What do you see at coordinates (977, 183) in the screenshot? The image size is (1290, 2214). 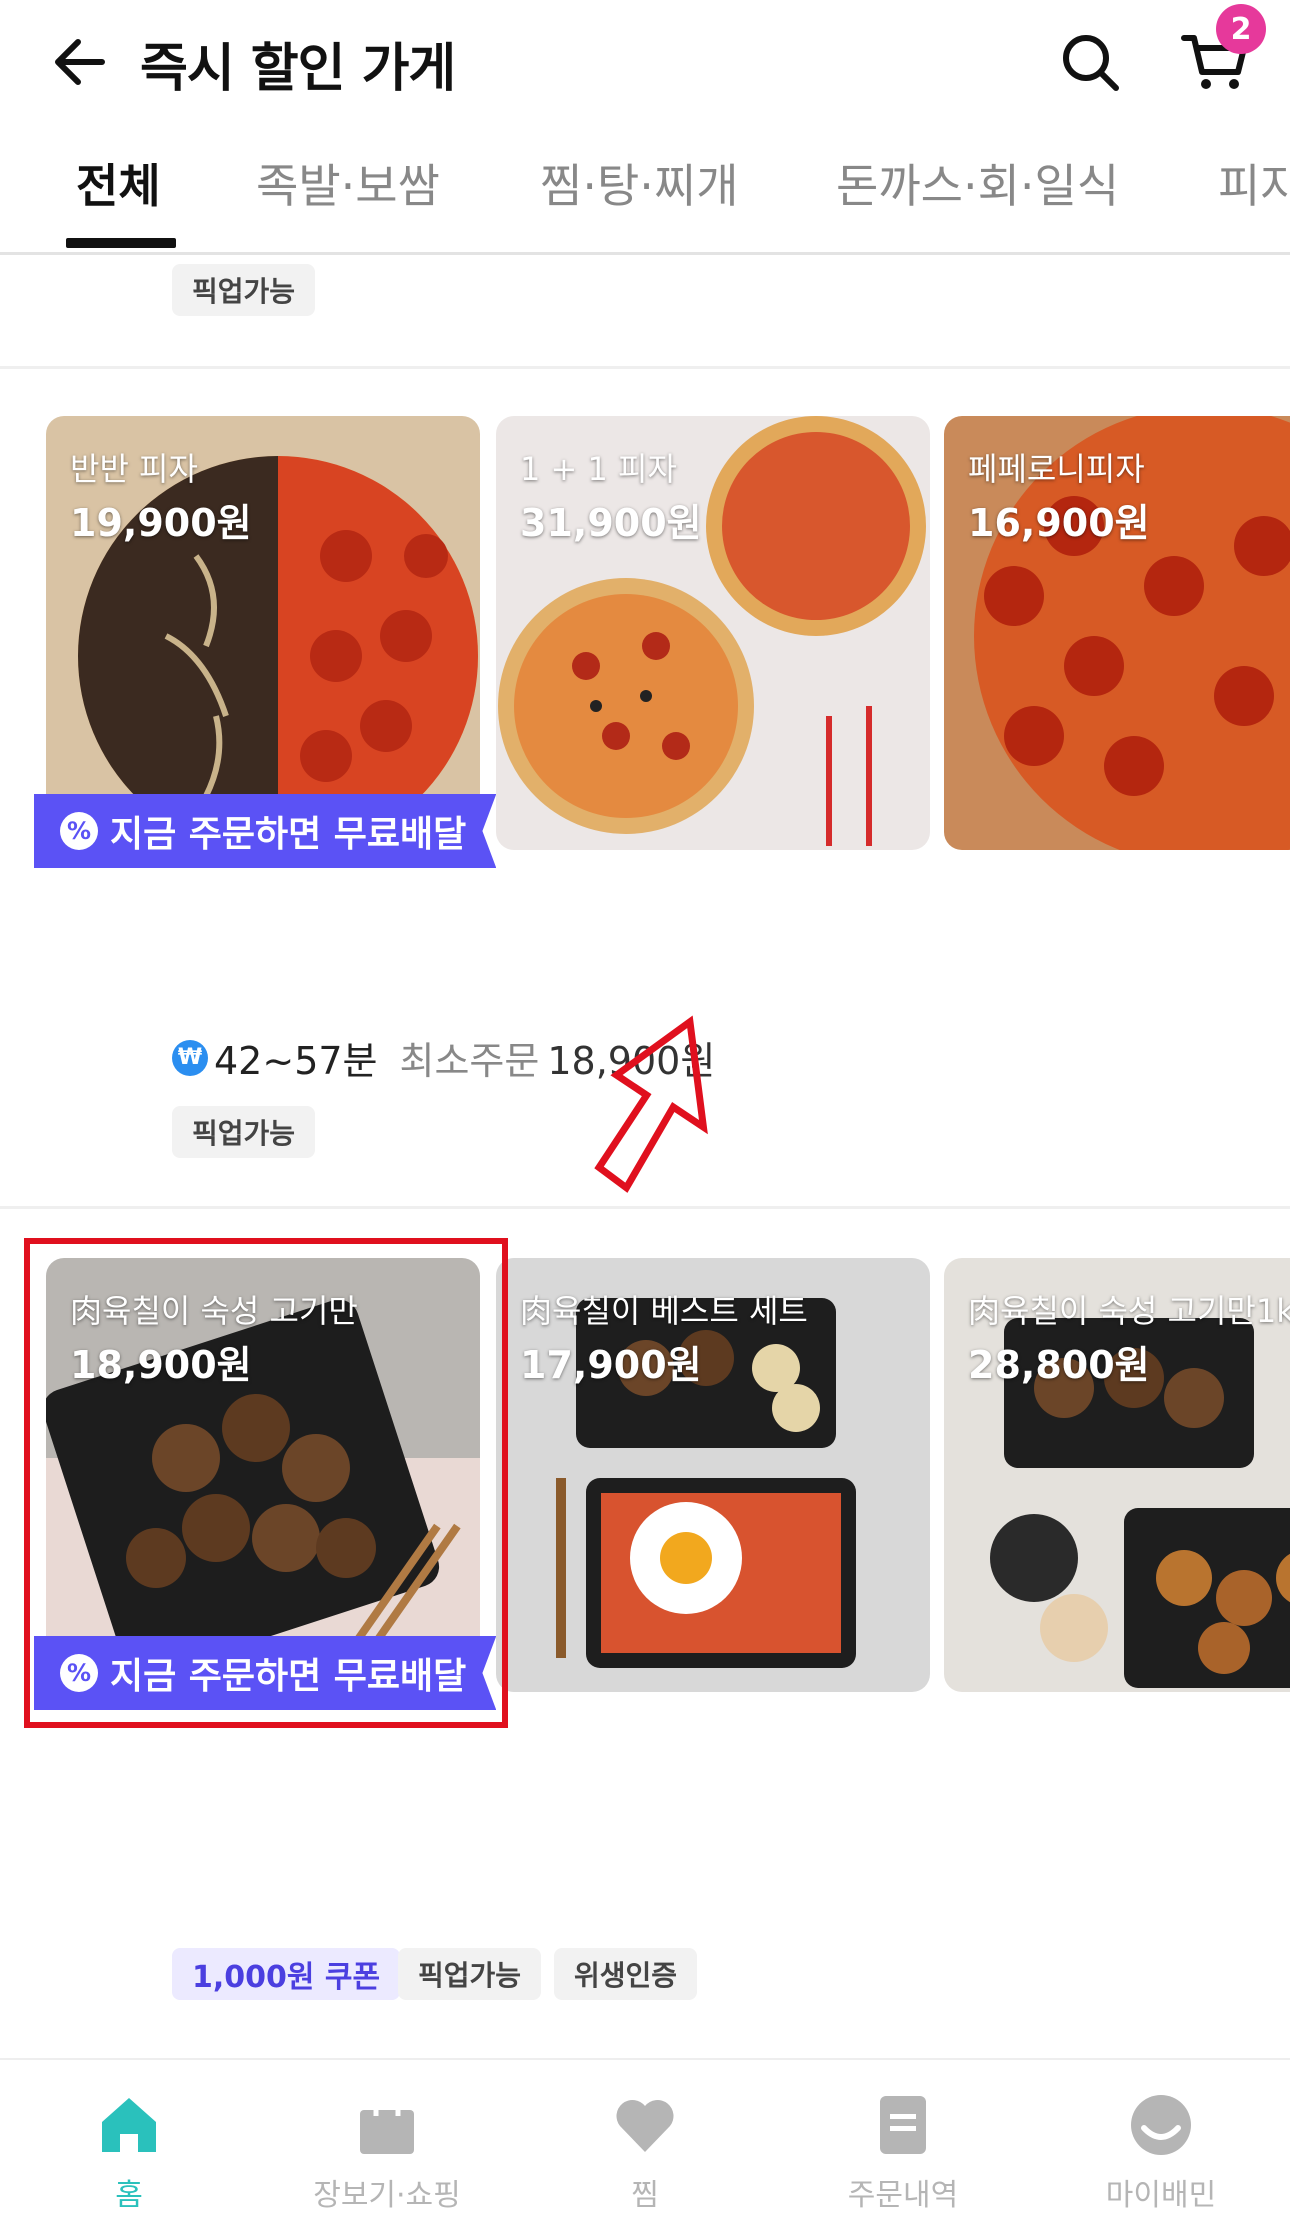 I see `tab-donkatsu-hoe-ilsik: 돈까스·회·일식` at bounding box center [977, 183].